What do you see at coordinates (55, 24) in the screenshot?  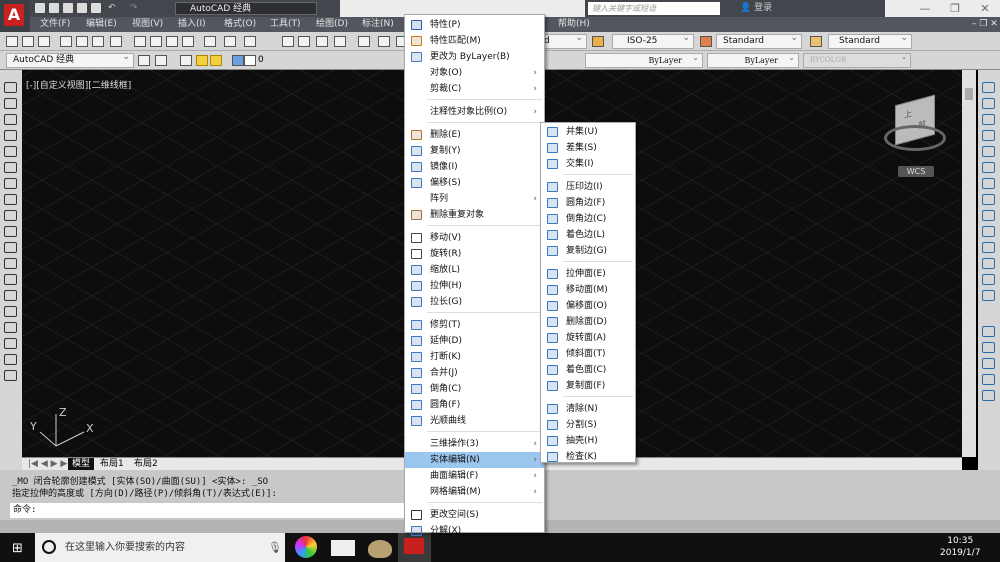 I see `menu-file: 文件(F)` at bounding box center [55, 24].